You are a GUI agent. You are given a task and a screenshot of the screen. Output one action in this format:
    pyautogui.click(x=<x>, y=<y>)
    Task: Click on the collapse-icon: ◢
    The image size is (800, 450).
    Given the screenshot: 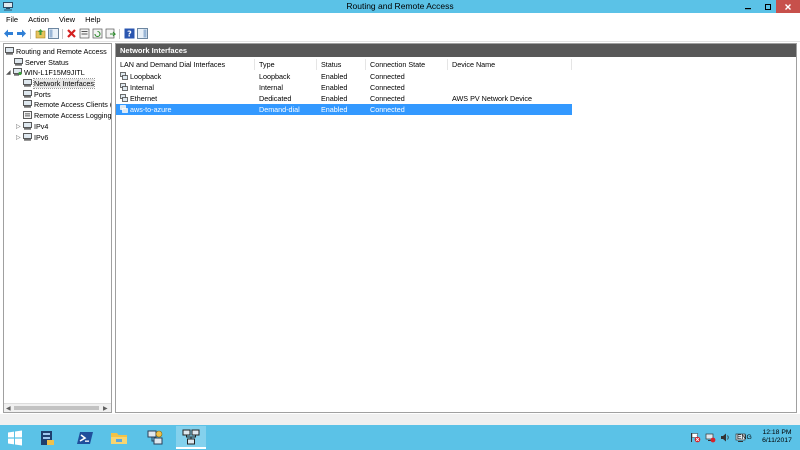 What is the action you would take?
    pyautogui.click(x=9, y=72)
    